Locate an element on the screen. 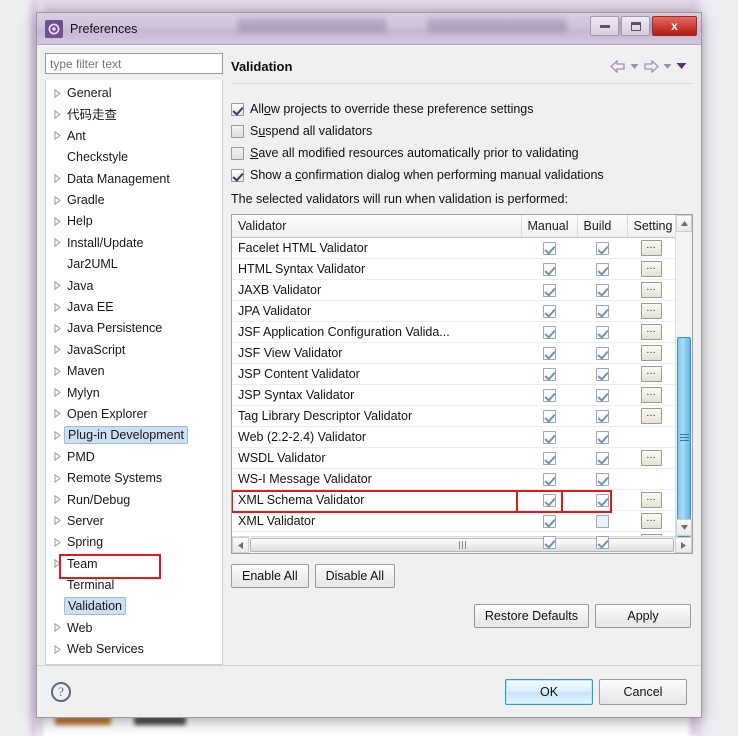  settings-cell is located at coordinates (651, 479).